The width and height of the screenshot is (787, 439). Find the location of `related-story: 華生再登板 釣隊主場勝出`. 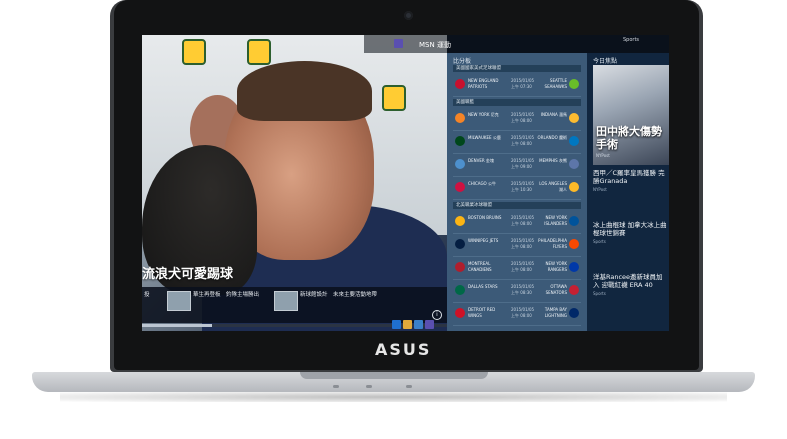

related-story: 華生再登板 釣隊主場勝出 is located at coordinates (232, 295).